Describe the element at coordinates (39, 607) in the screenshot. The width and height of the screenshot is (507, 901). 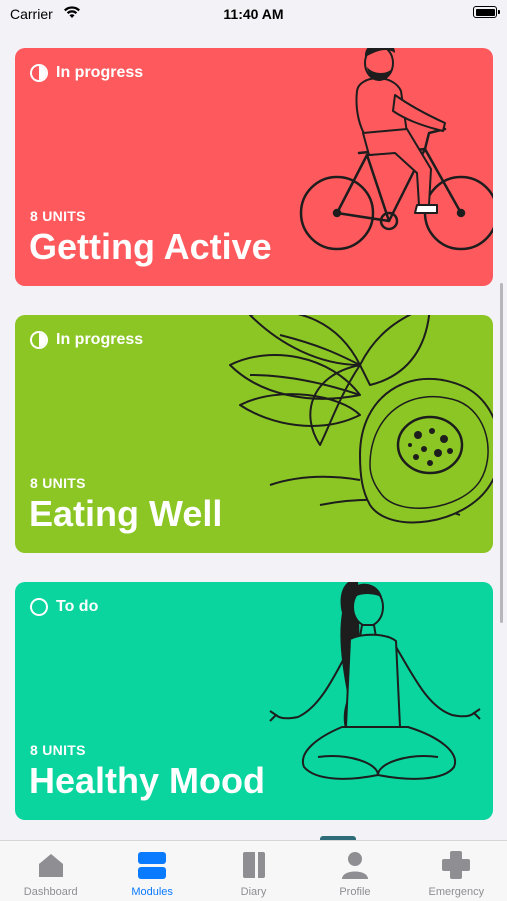
I see `to-do-icon` at that location.